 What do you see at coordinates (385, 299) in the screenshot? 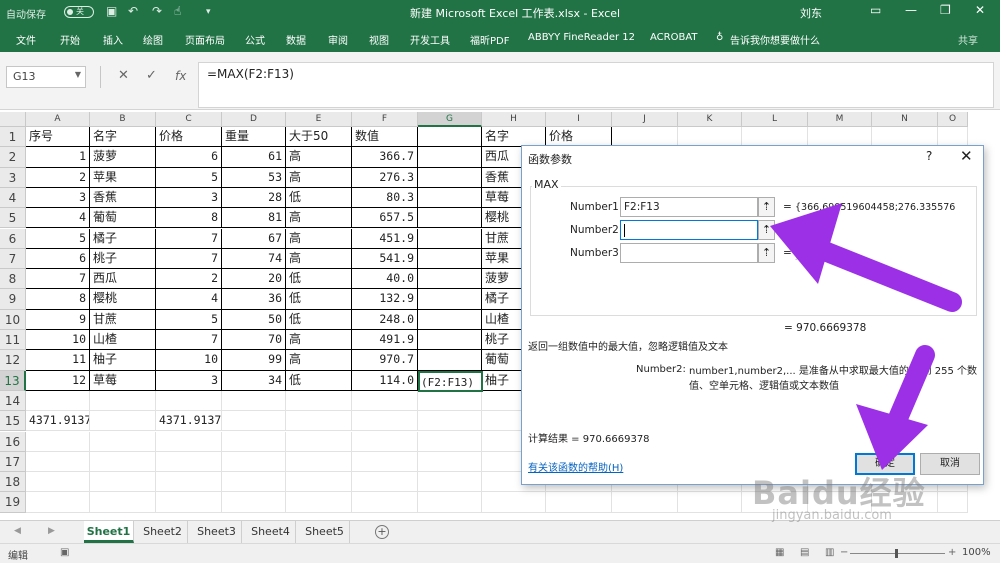
I see `table-cell: 132.9` at bounding box center [385, 299].